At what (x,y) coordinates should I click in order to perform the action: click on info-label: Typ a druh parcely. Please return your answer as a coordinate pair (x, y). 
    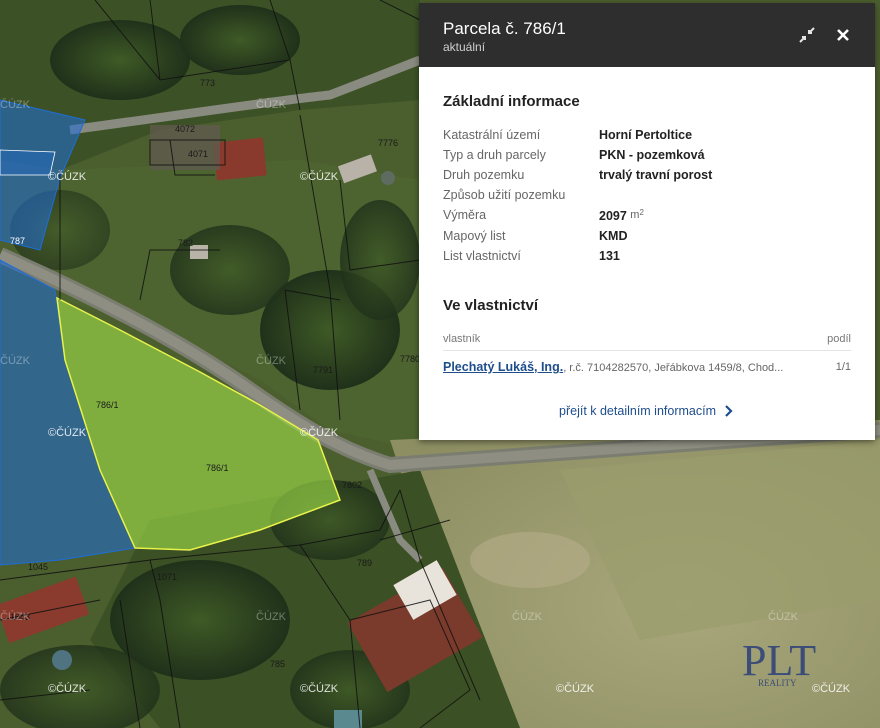
    Looking at the image, I should click on (494, 155).